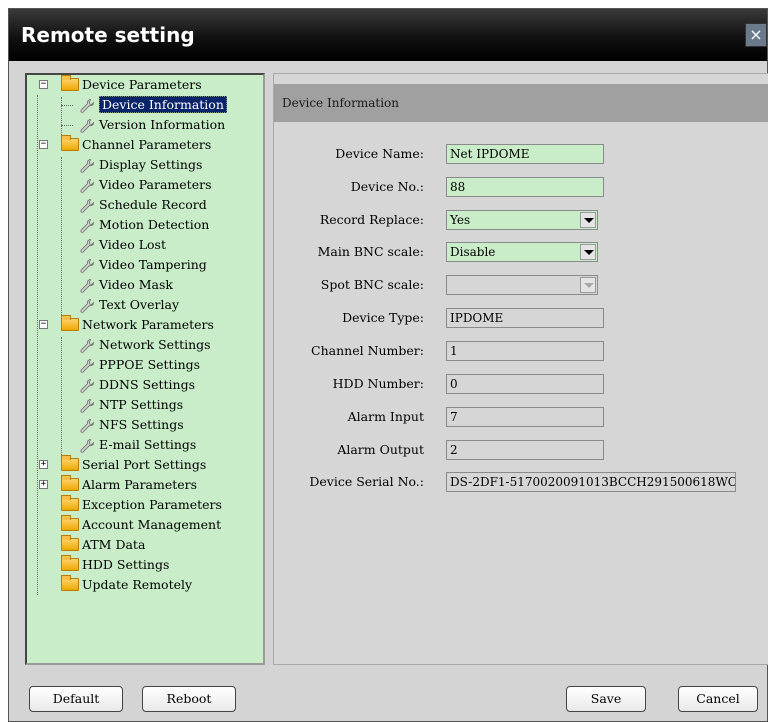 The width and height of the screenshot is (768, 722). I want to click on tree-item-ddns-settings: DDNS Settings, so click(137, 385).